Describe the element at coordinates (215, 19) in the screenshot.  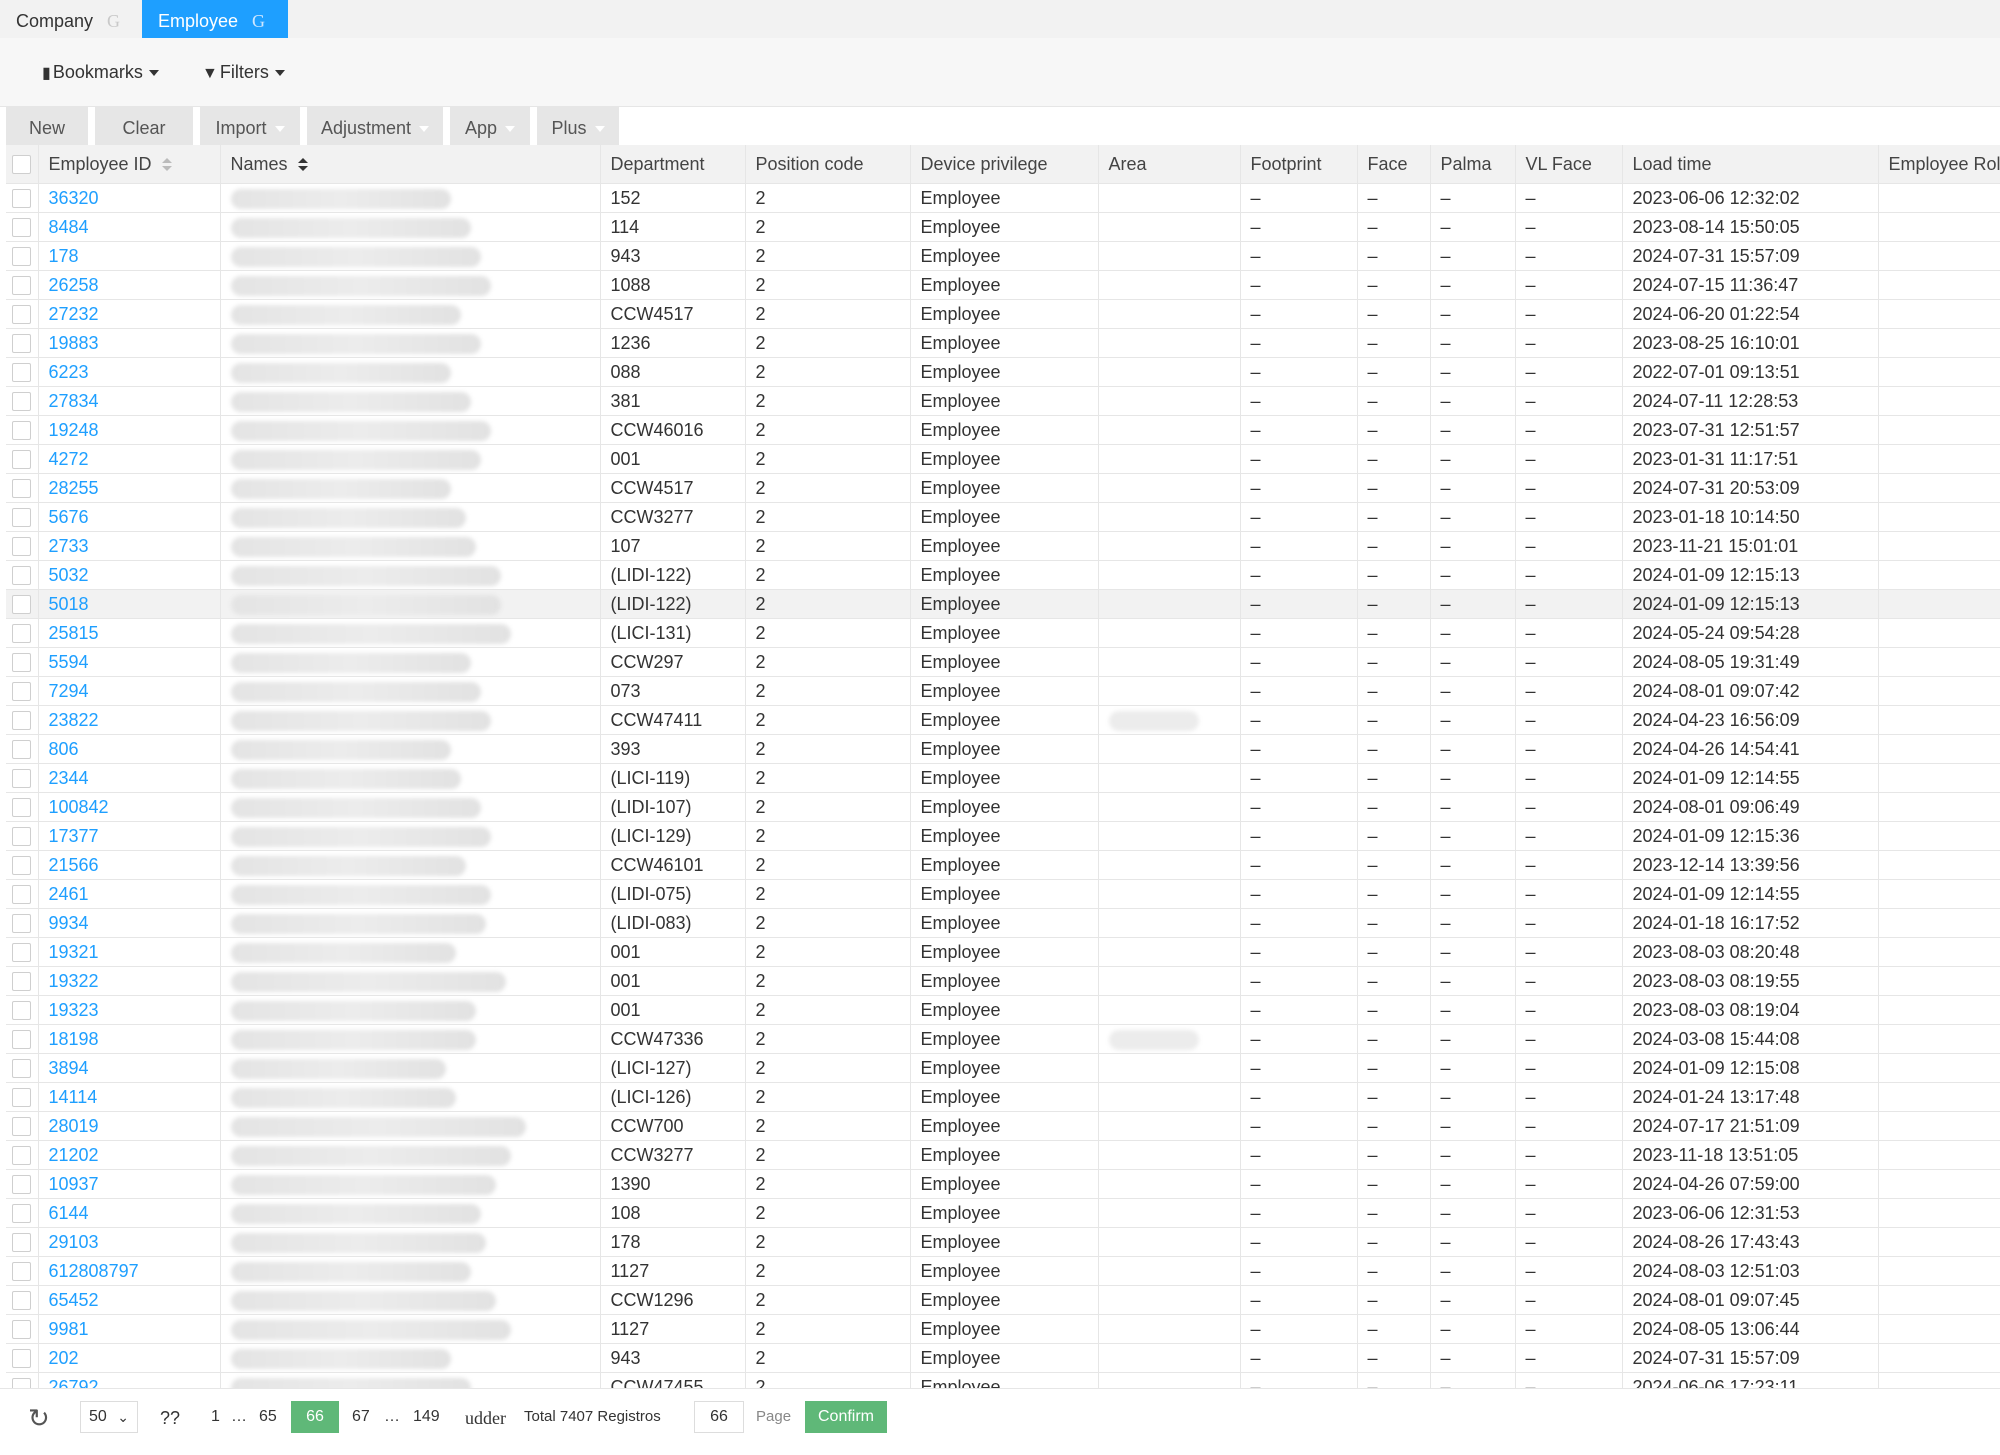
I see `tab-employee: Employee G` at that location.